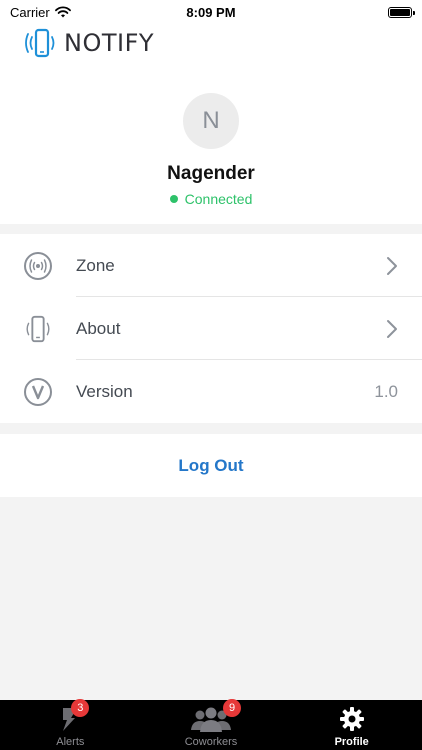  I want to click on menu-item-label: Version, so click(104, 391).